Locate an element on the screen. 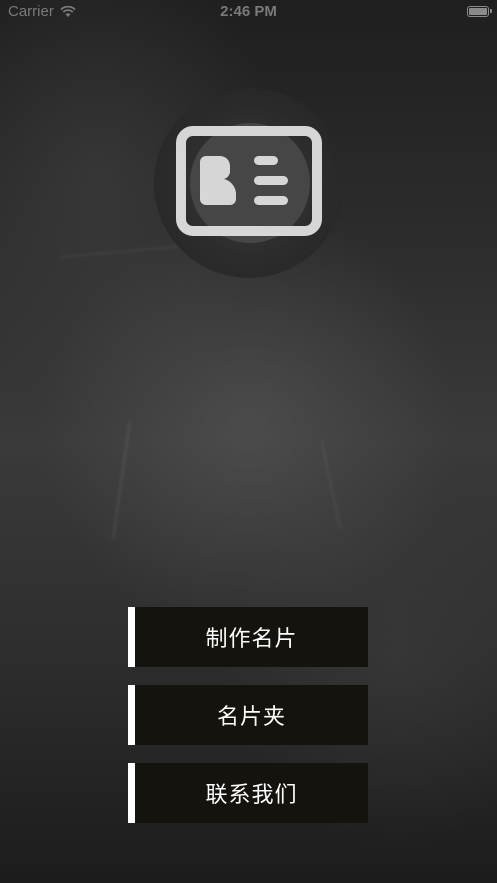  app-logo is located at coordinates (249, 183).